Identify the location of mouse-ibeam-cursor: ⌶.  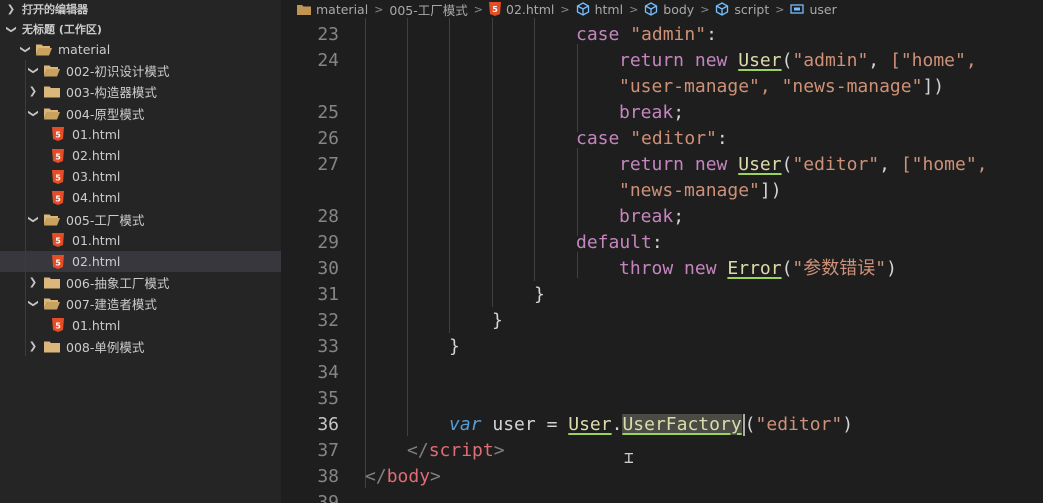
(629, 457).